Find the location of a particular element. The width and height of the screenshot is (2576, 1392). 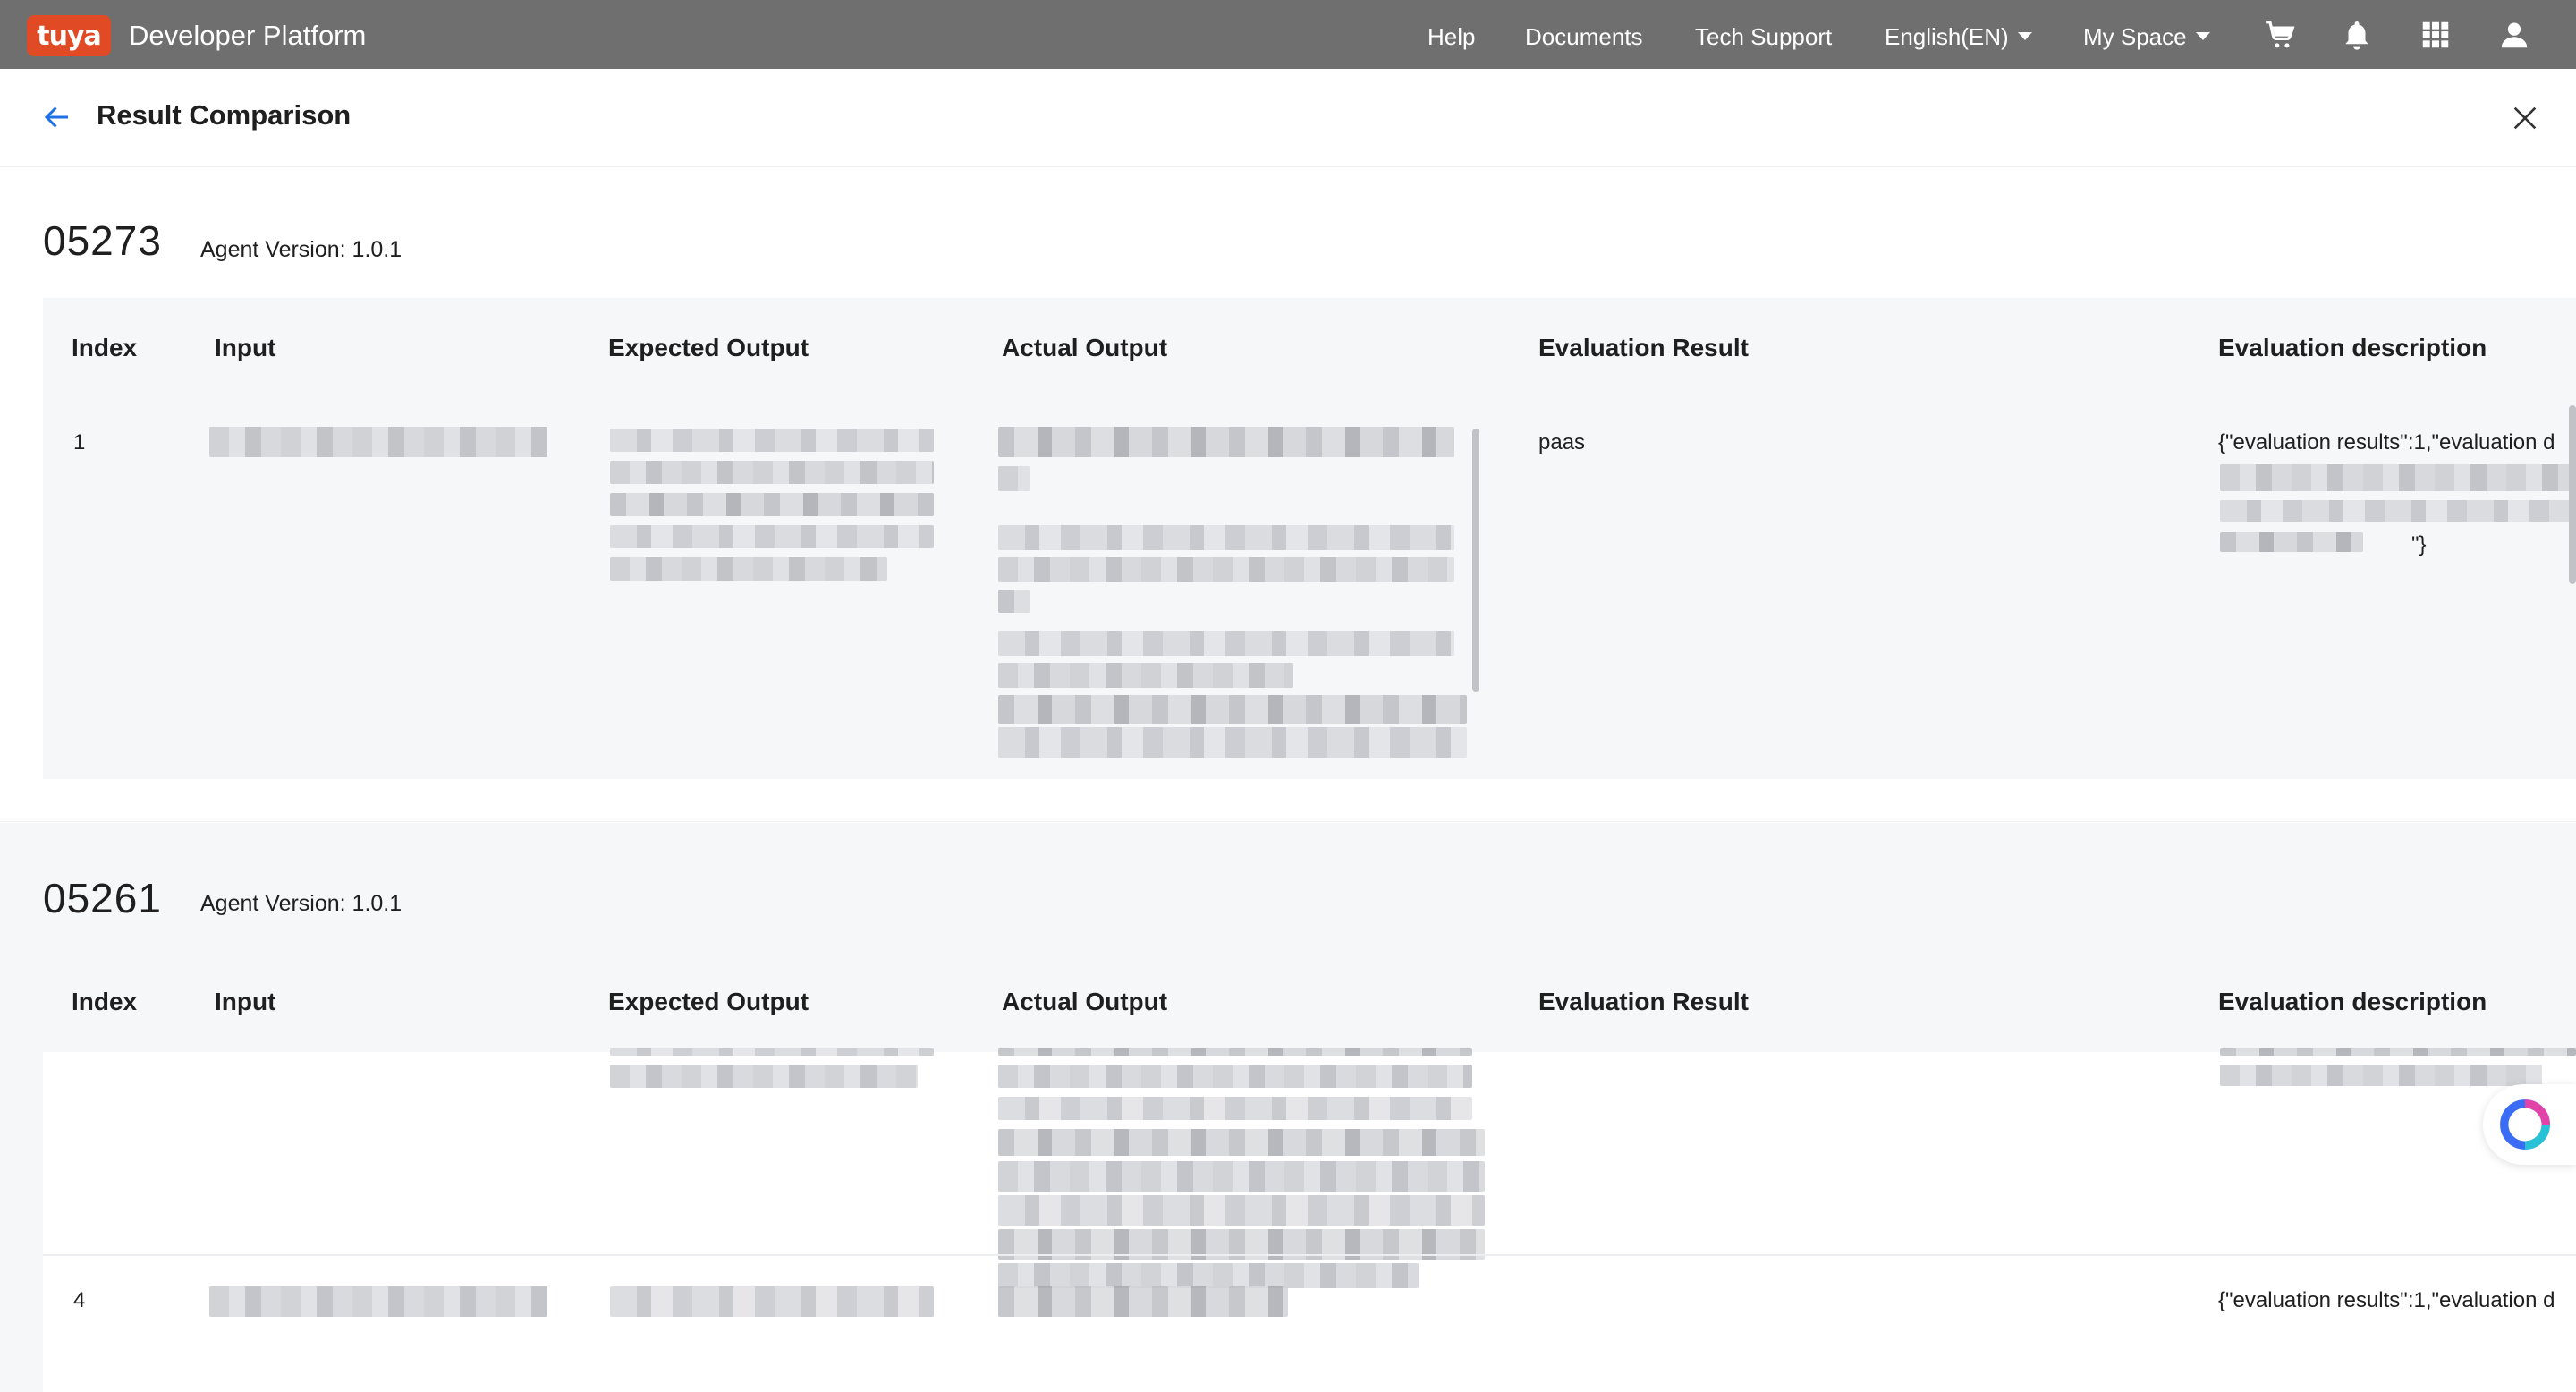

section-id: 05273 is located at coordinates (102, 240).